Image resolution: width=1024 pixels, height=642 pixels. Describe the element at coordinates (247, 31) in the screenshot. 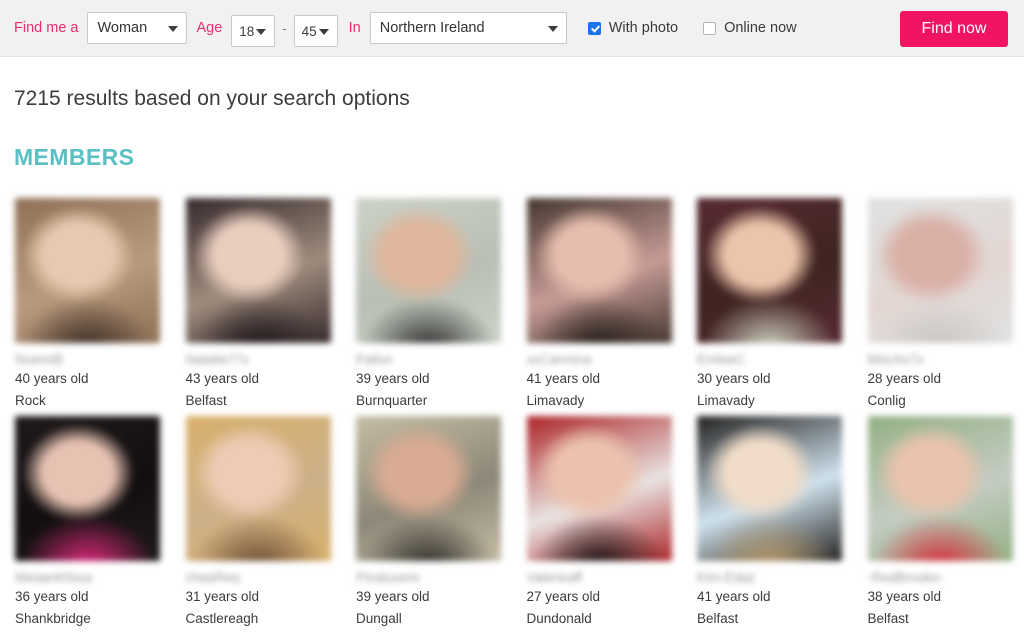

I see `age-min-value: 18` at that location.